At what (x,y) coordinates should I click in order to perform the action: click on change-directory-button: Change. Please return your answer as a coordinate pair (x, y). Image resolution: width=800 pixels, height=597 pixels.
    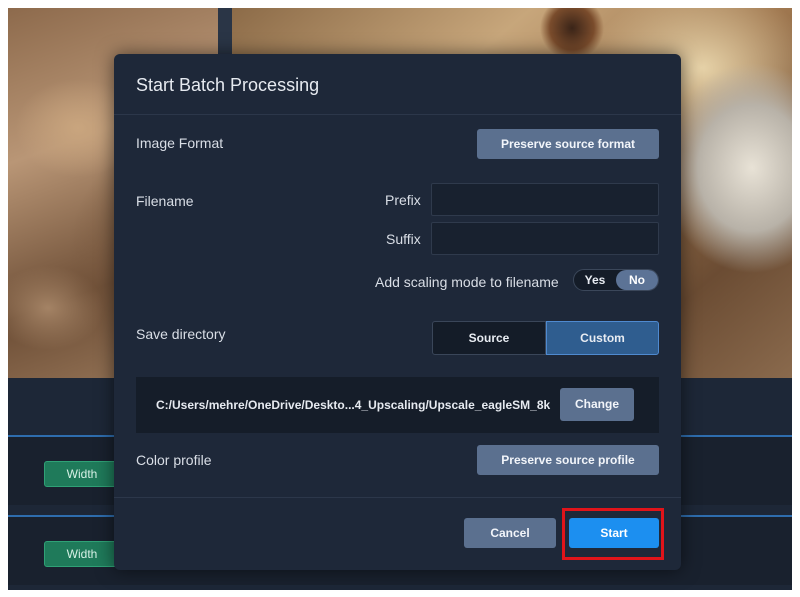
    Looking at the image, I should click on (597, 404).